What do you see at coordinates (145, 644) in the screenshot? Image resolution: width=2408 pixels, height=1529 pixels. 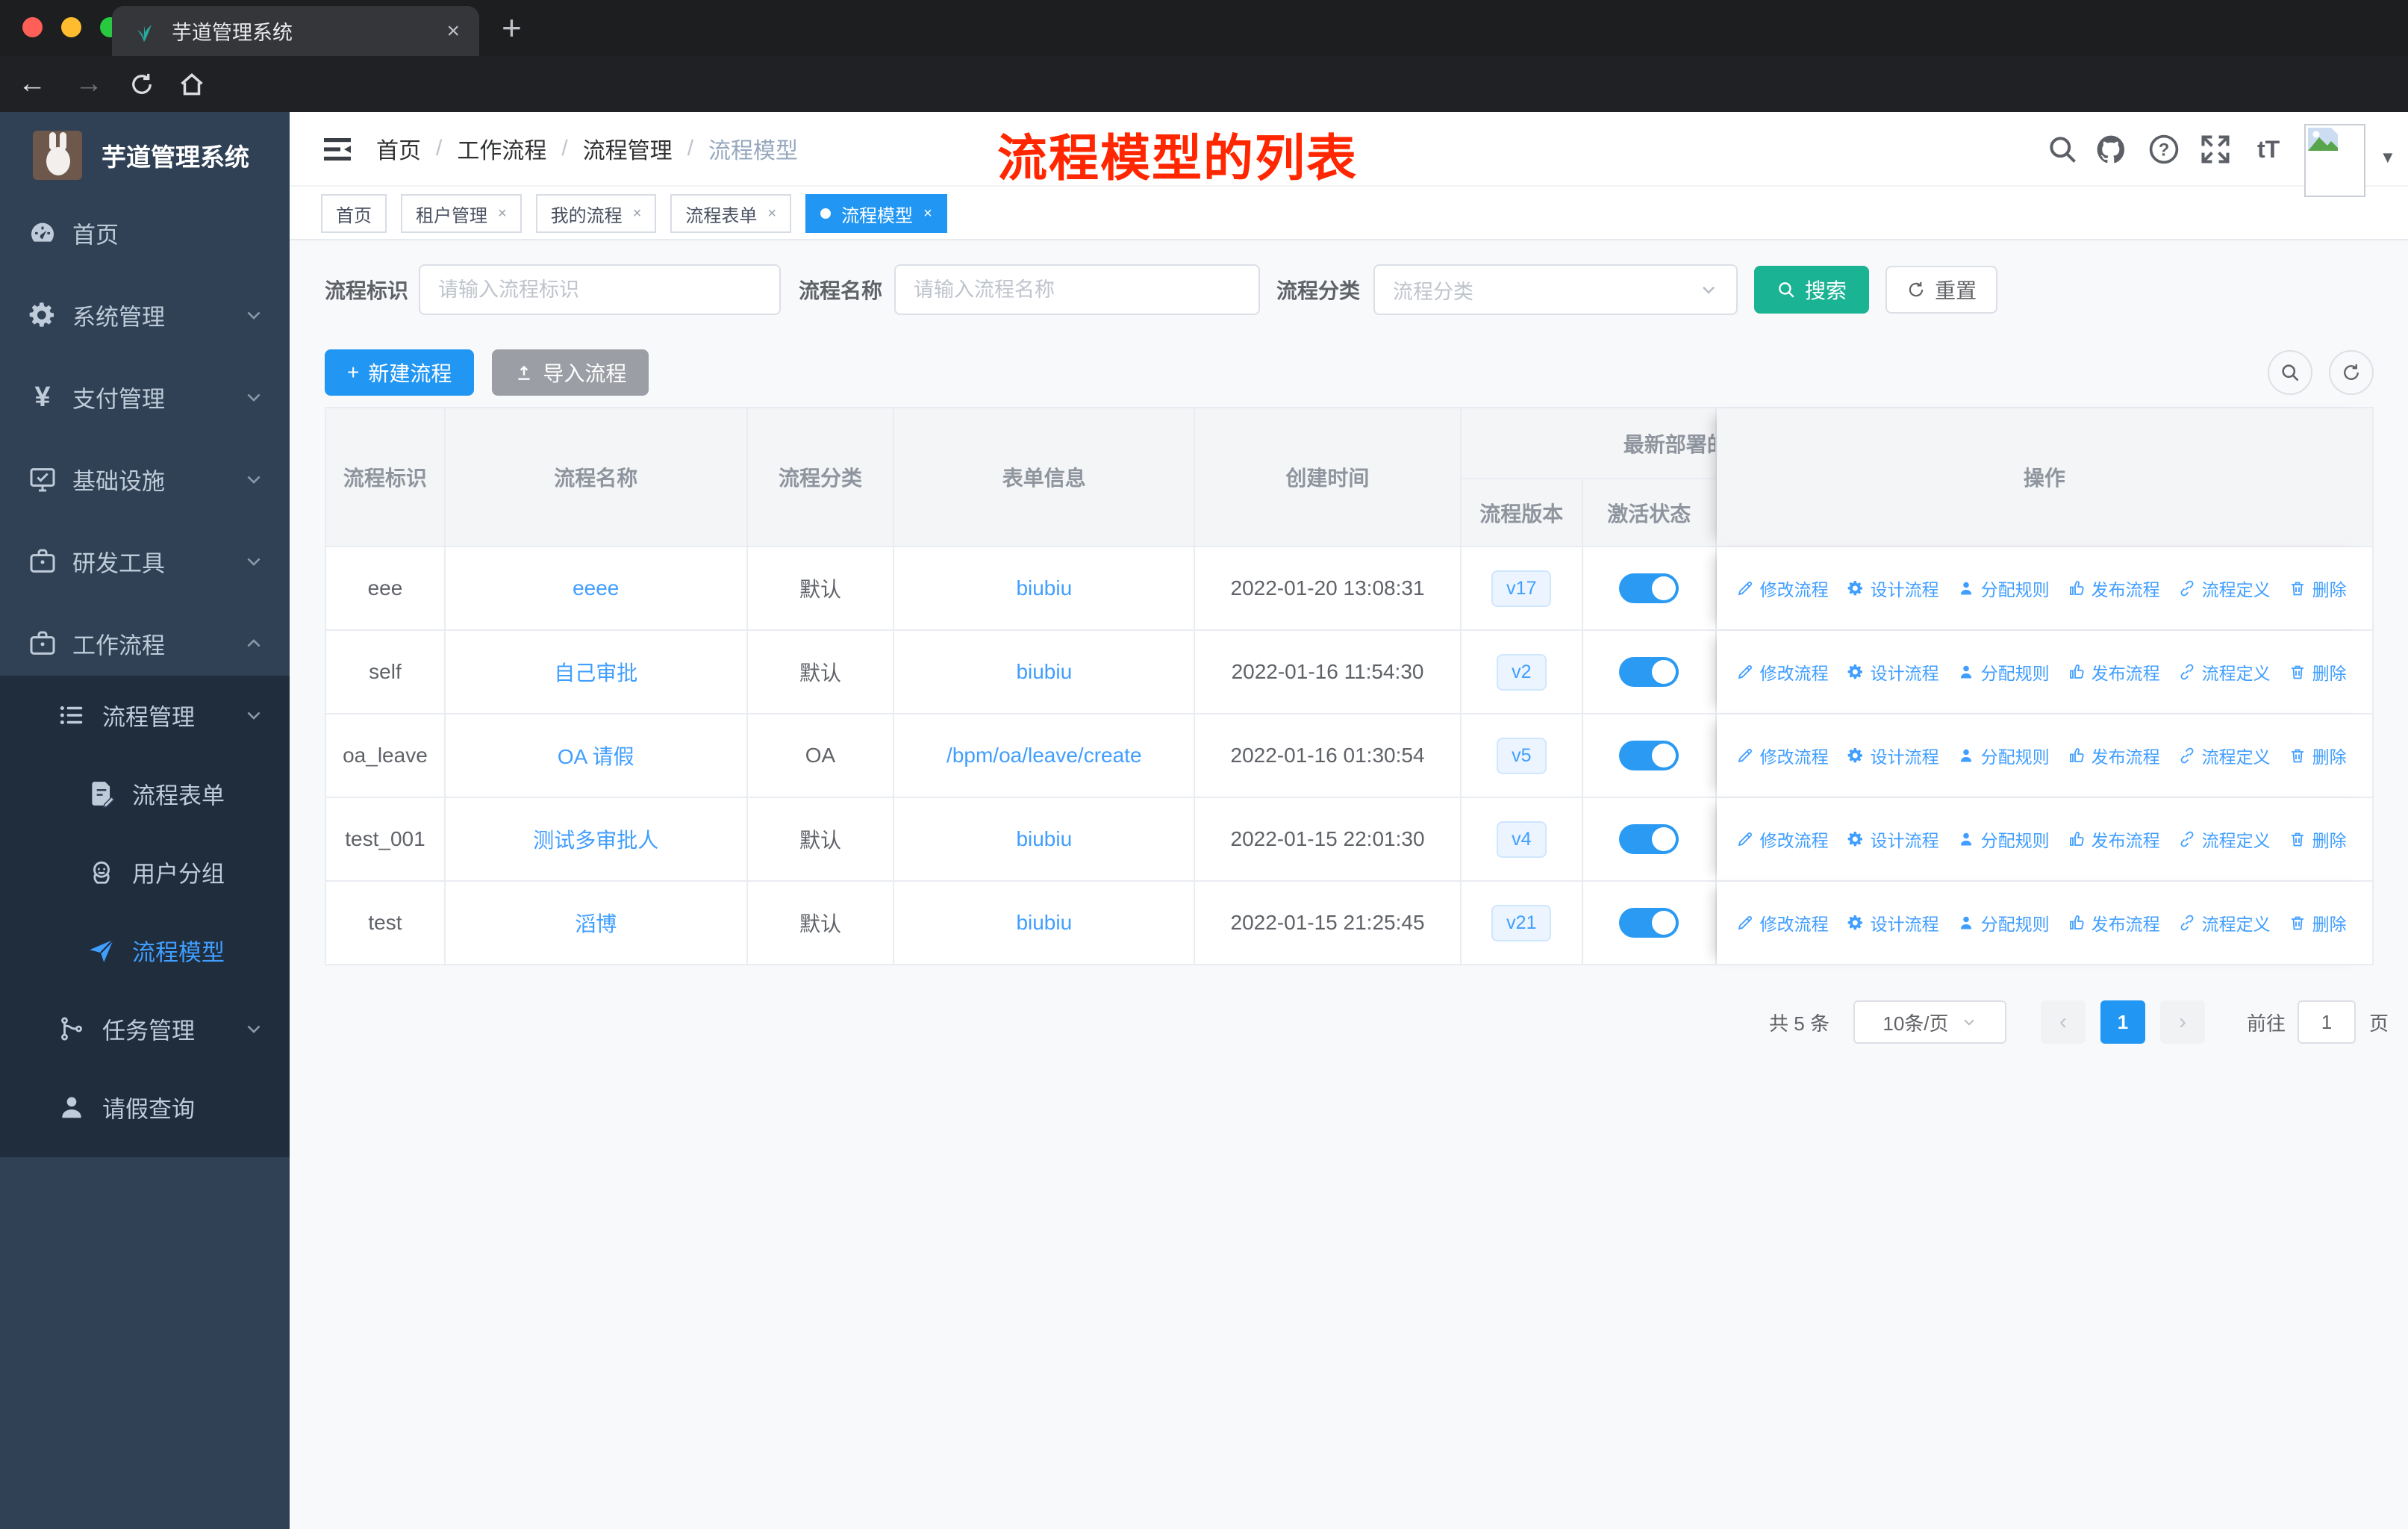 I see `sidebar-item-workflow: 工作流程` at bounding box center [145, 644].